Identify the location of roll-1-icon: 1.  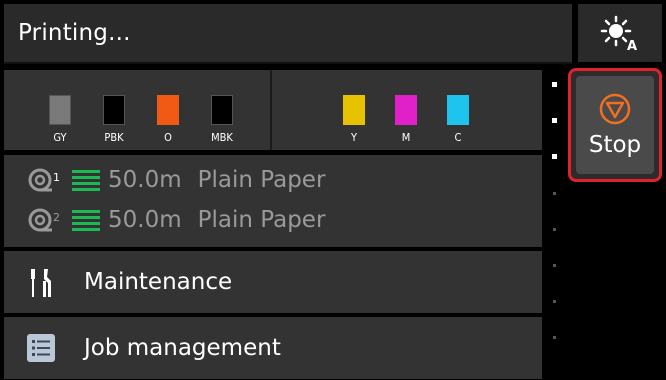
(44, 180).